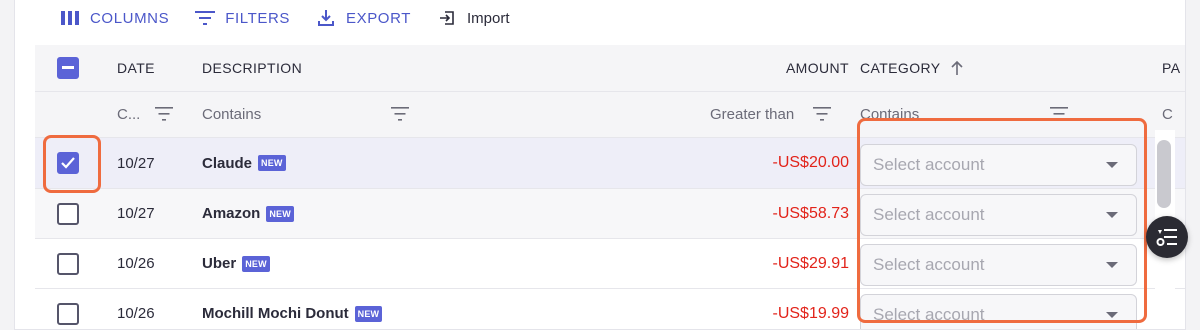 The width and height of the screenshot is (1200, 330). Describe the element at coordinates (164, 116) in the screenshot. I see `filter-date-icon` at that location.